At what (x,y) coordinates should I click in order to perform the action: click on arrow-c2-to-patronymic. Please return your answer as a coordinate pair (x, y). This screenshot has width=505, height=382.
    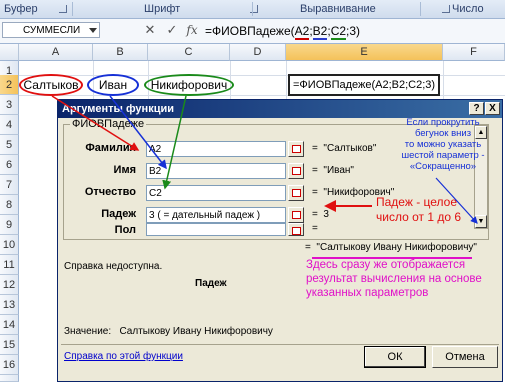
    Looking at the image, I should click on (174, 142).